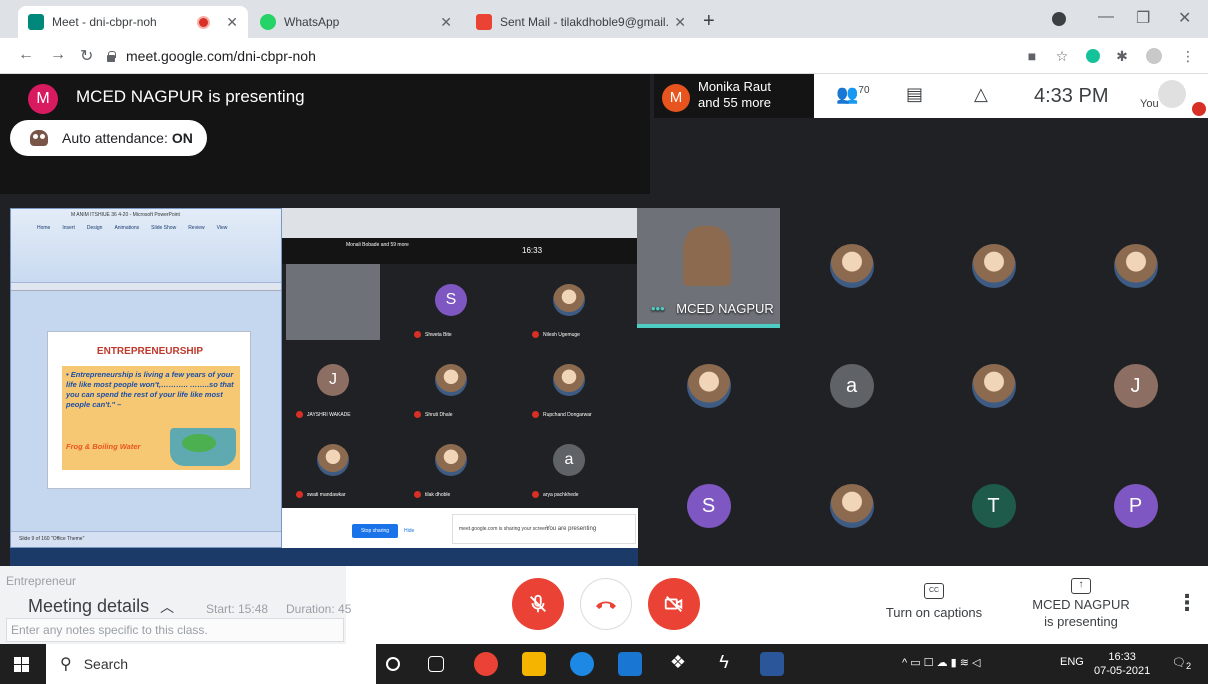 The height and width of the screenshot is (684, 1208). Describe the element at coordinates (104, 22) in the screenshot. I see `tab-title: Meet - dni-cbpr-noh` at that location.